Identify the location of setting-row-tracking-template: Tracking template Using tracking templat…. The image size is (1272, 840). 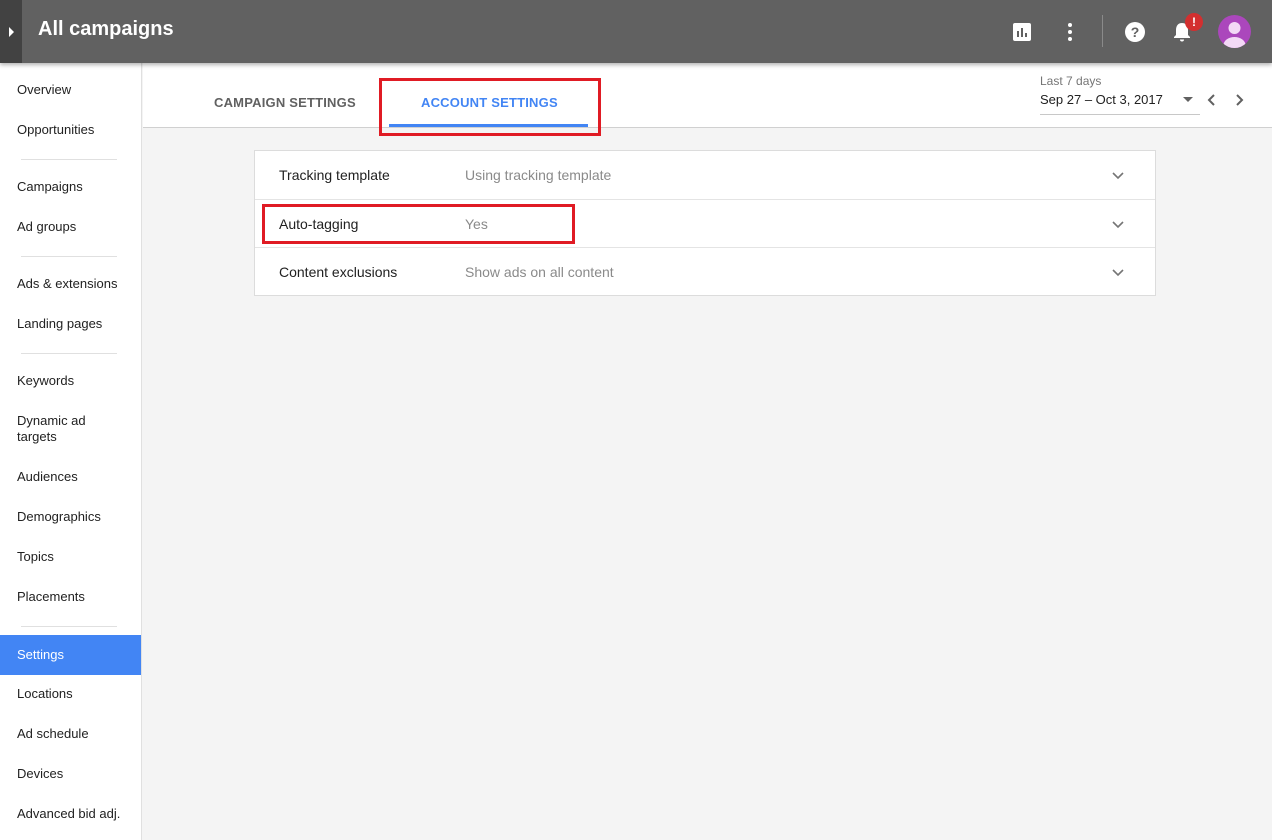
(705, 175).